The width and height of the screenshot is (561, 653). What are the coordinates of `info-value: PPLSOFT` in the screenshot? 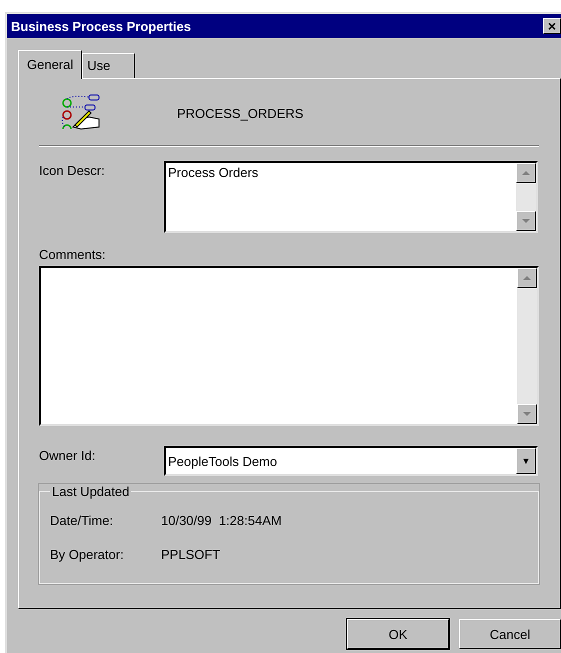 It's located at (190, 554).